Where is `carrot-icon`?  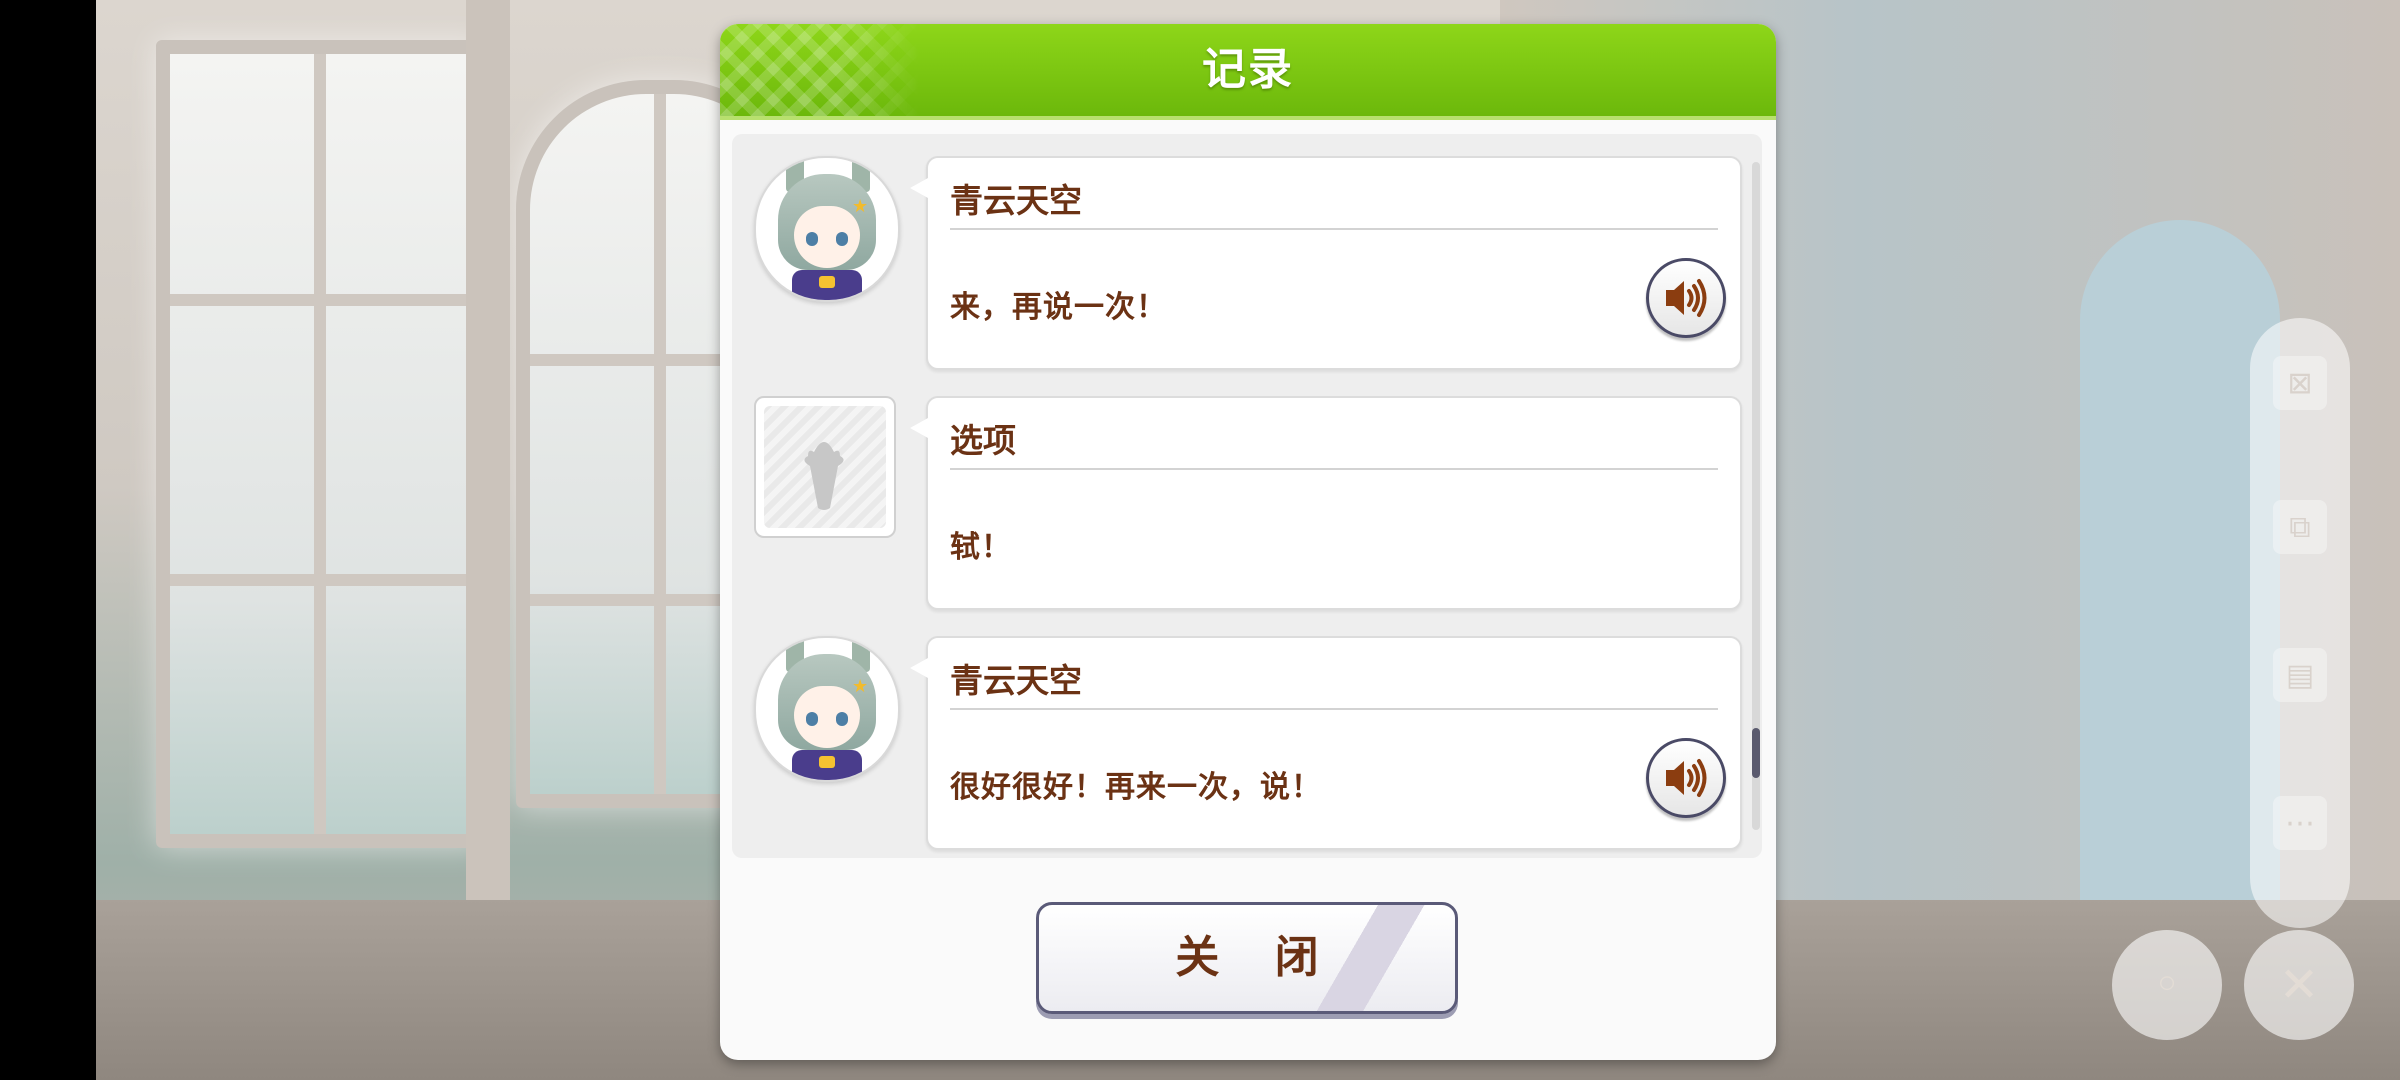
carrot-icon is located at coordinates (824, 476).